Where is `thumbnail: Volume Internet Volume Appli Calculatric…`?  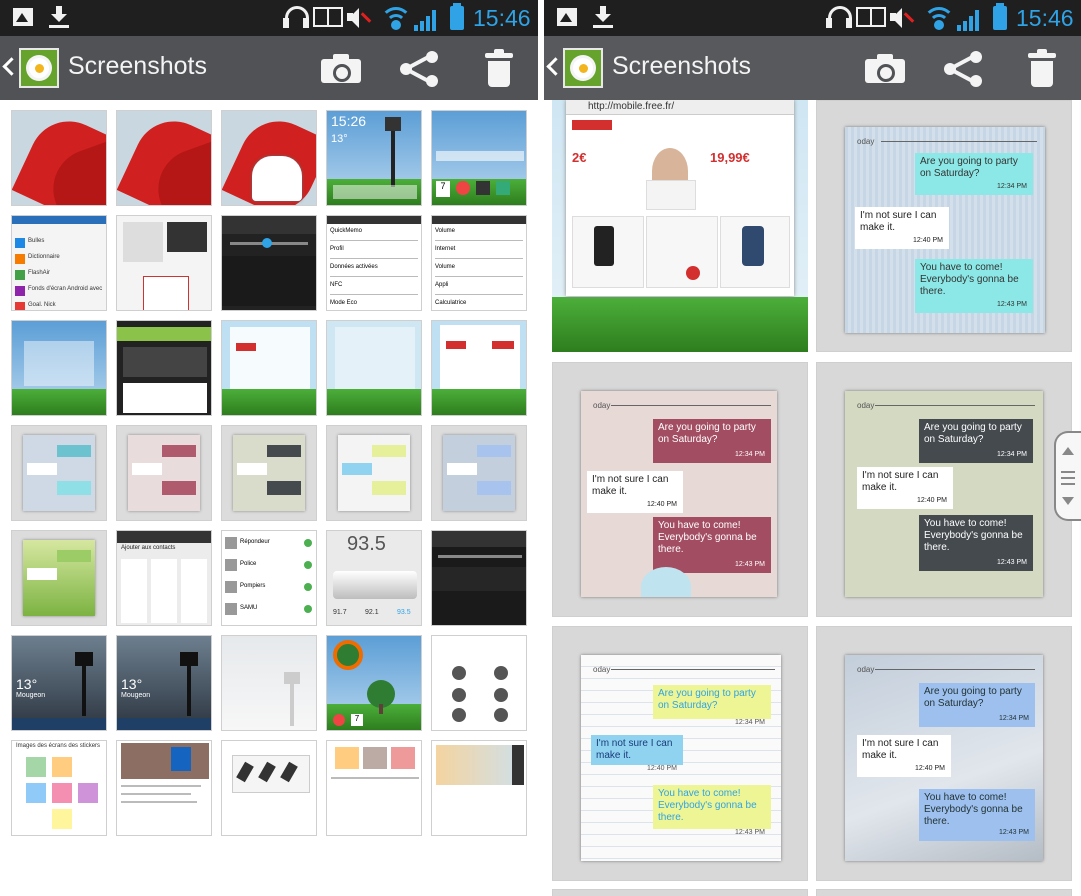
thumbnail: Volume Internet Volume Appli Calculatric… is located at coordinates (479, 263).